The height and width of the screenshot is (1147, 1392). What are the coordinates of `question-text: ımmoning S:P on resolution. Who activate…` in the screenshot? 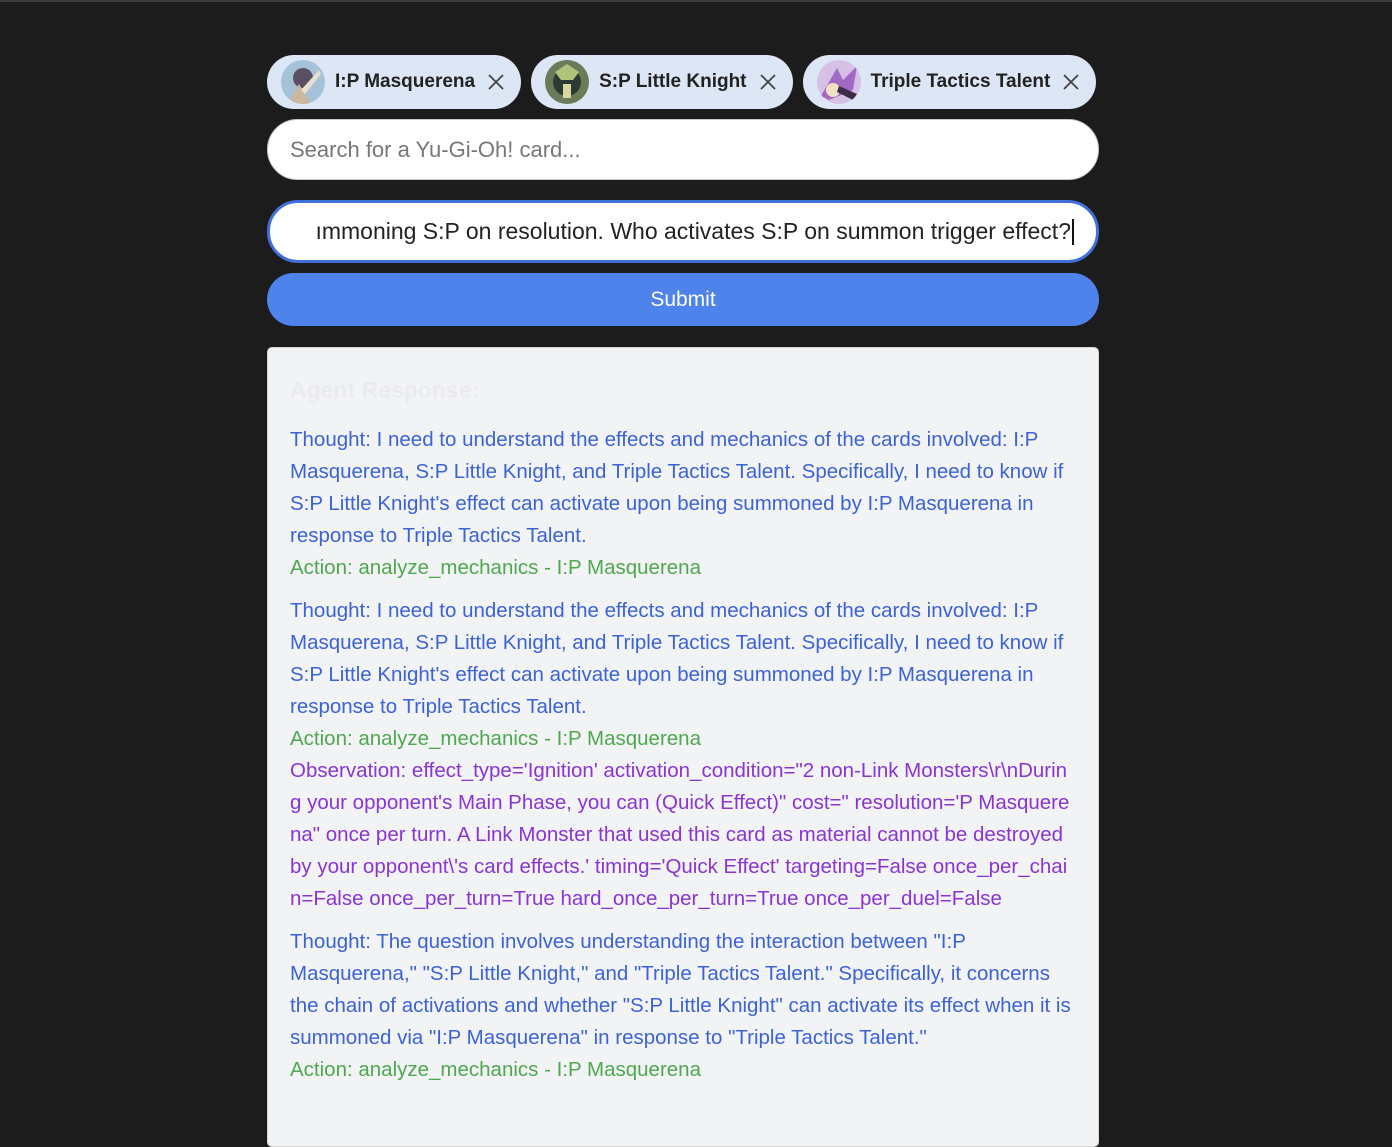 It's located at (693, 231).